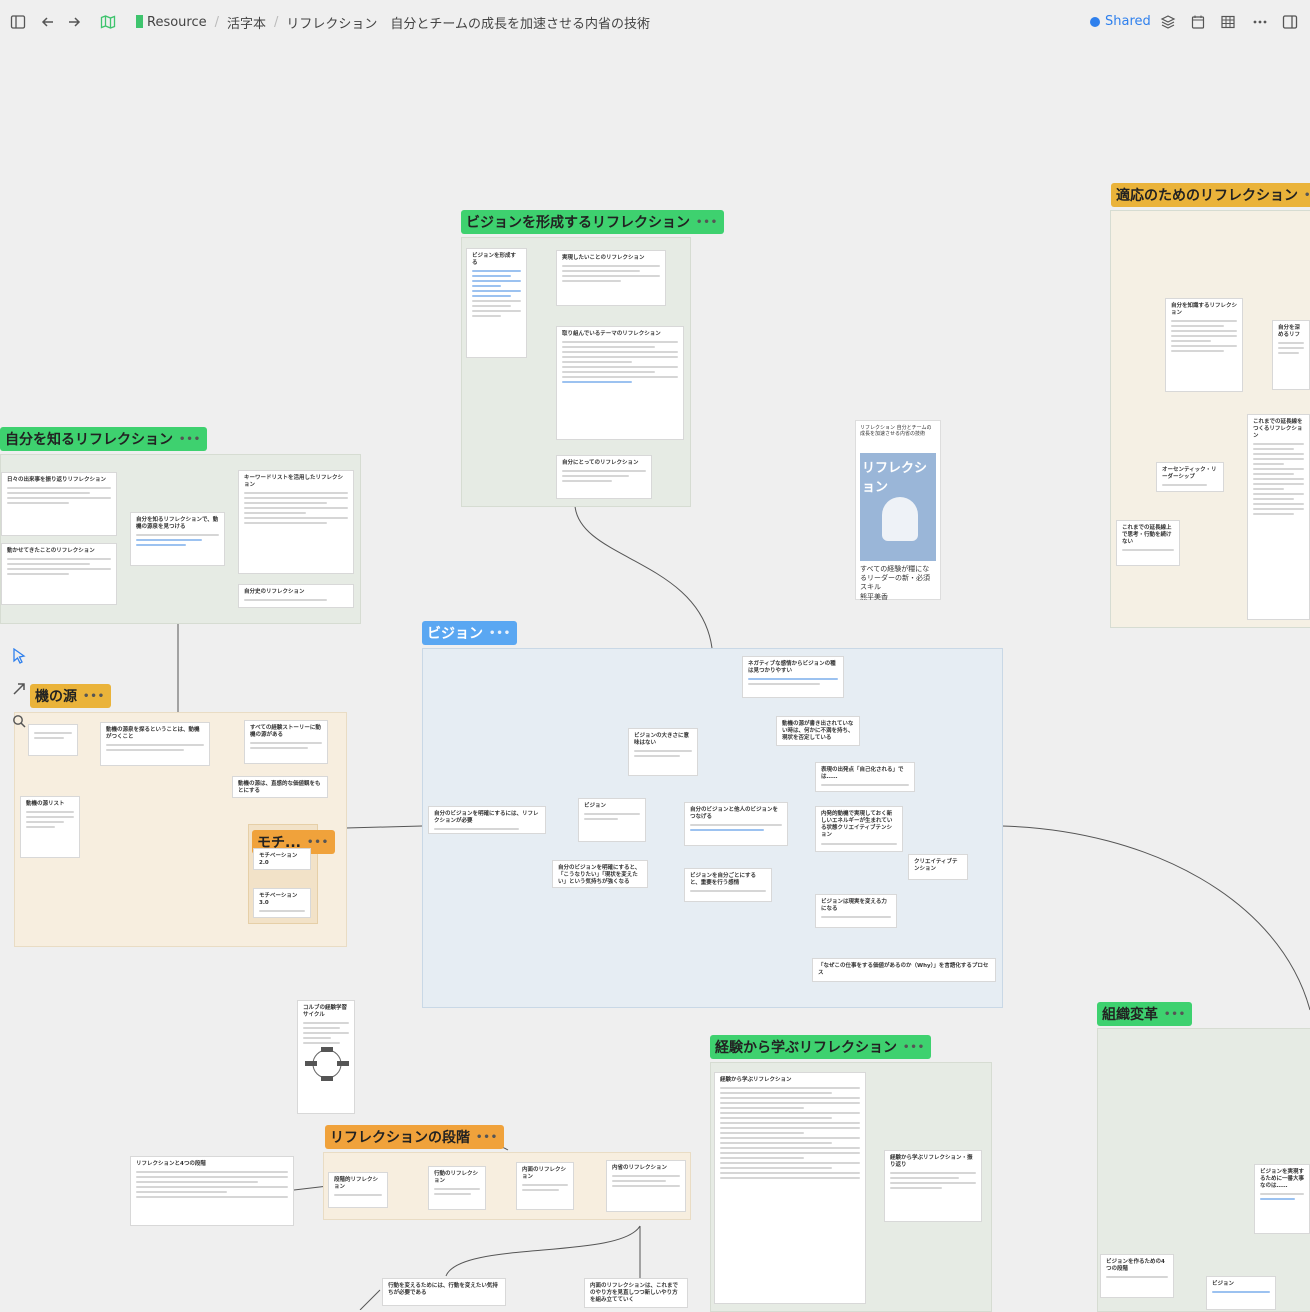 This screenshot has width=1310, height=1312. What do you see at coordinates (280, 787) in the screenshot?
I see `note-card: 動機の源は、直感的な価値観をもとにする` at bounding box center [280, 787].